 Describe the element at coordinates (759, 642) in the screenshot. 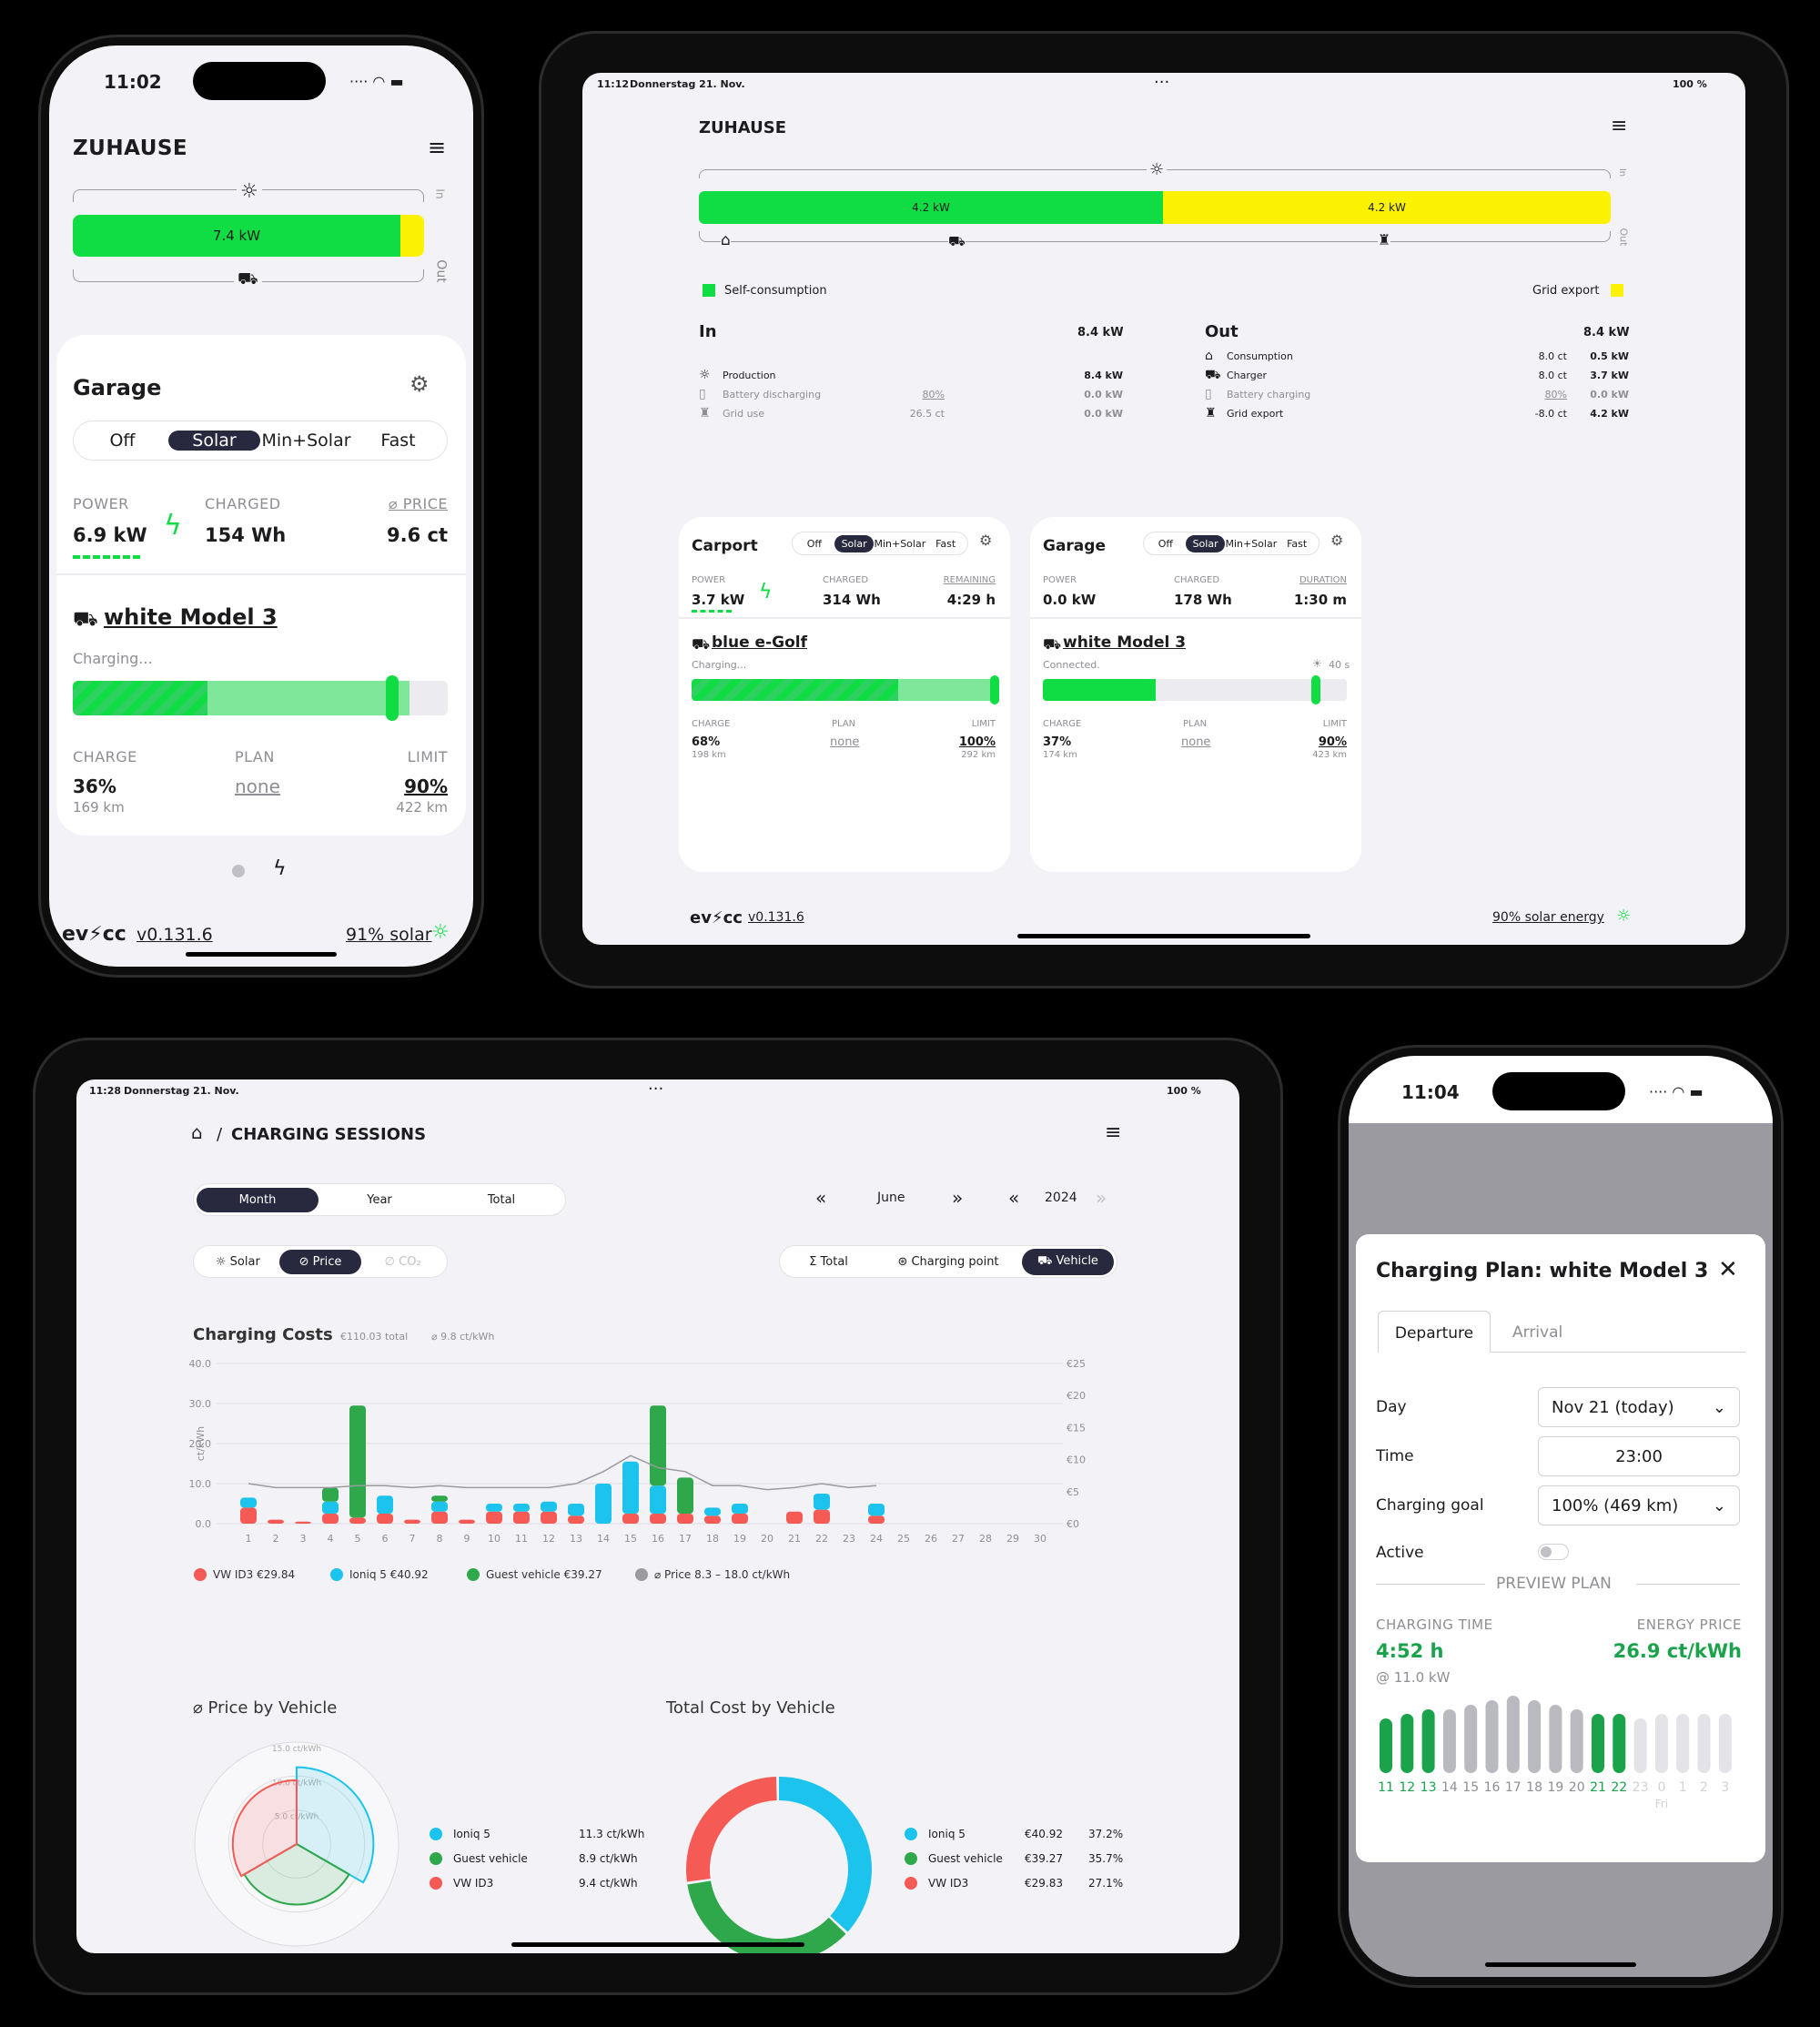

I see `vehicle-name: blue e-Golf` at that location.